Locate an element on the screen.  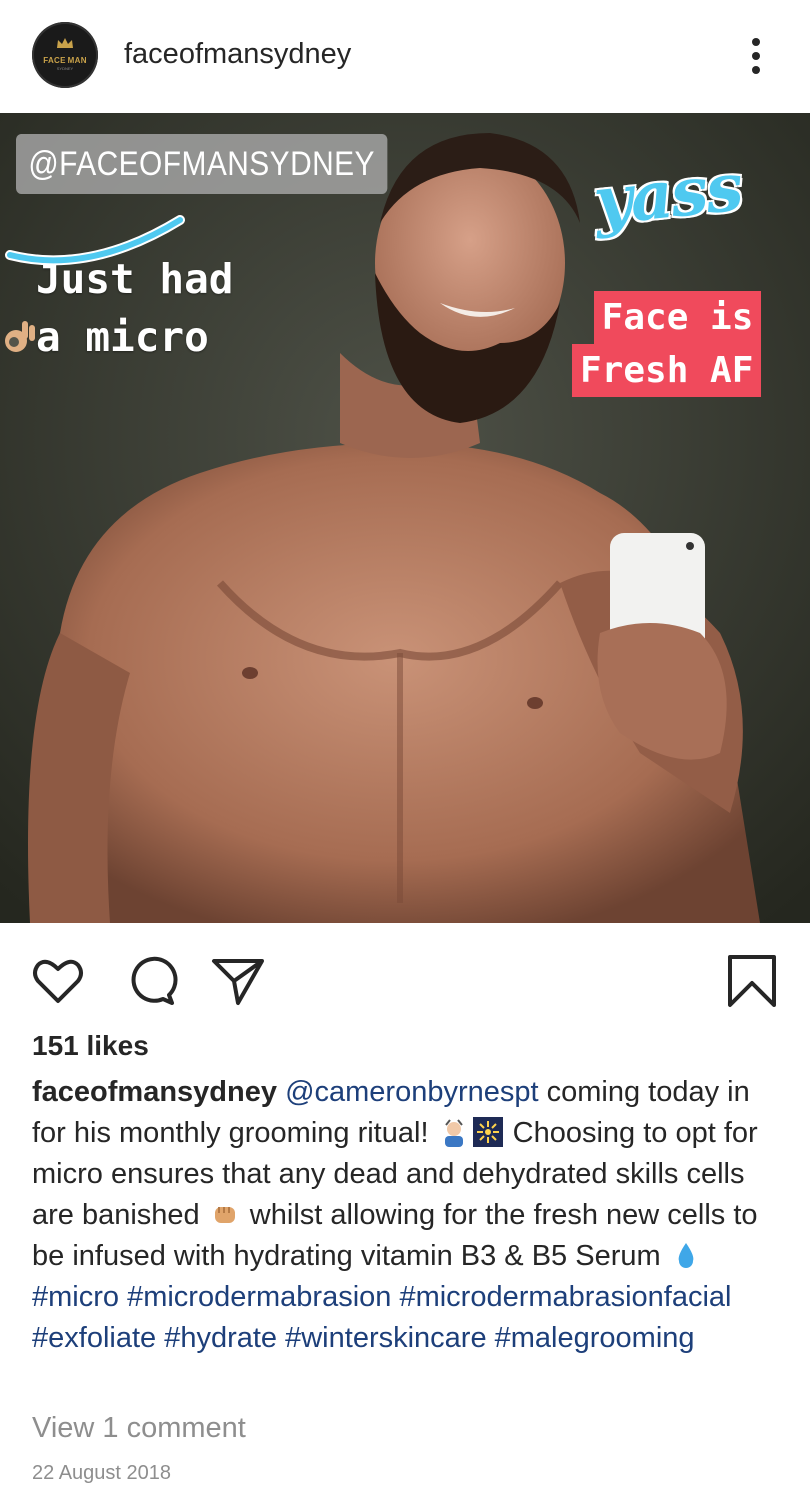
profile-avatar: FACE MAN SYDNEY is located at coordinates (65, 55).